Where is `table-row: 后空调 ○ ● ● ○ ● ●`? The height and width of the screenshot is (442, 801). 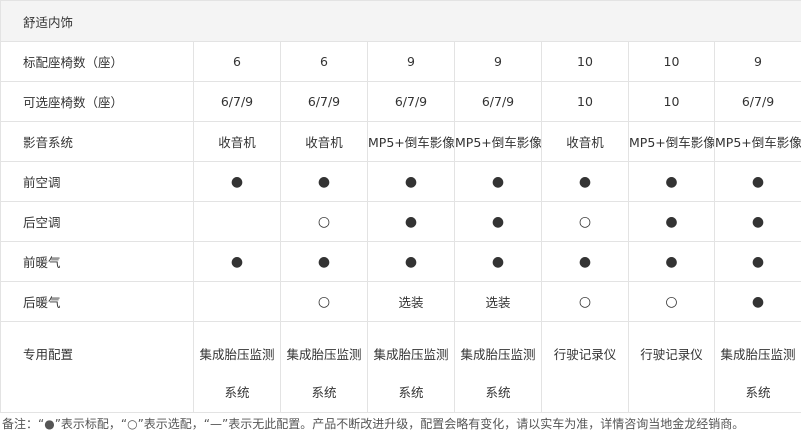
table-row: 后空调 ○ ● ● ○ ● ● is located at coordinates (400, 221).